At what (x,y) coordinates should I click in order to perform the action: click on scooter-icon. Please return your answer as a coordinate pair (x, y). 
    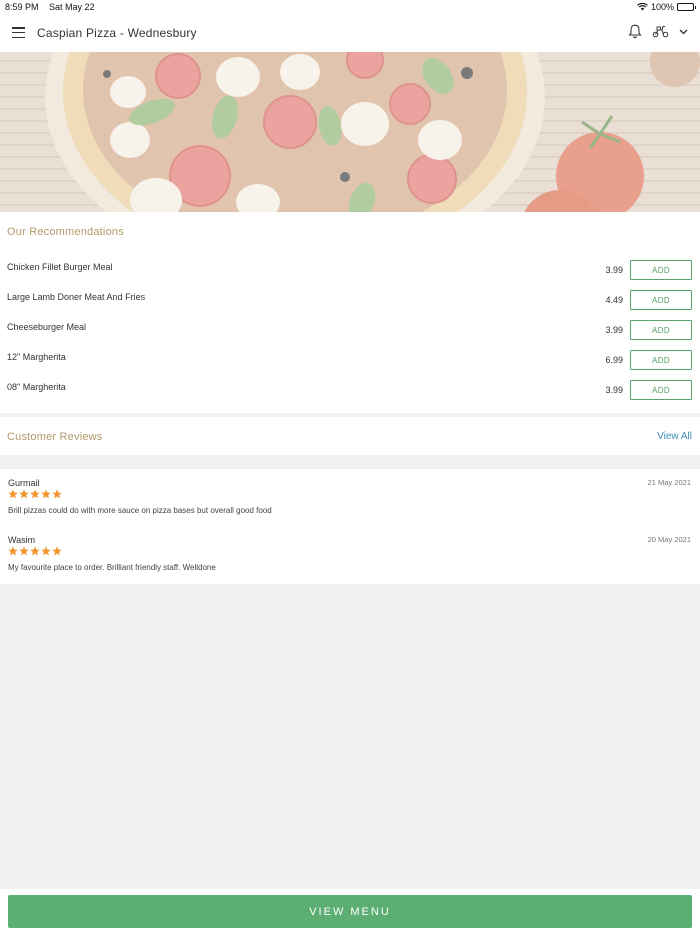
    Looking at the image, I should click on (660, 31).